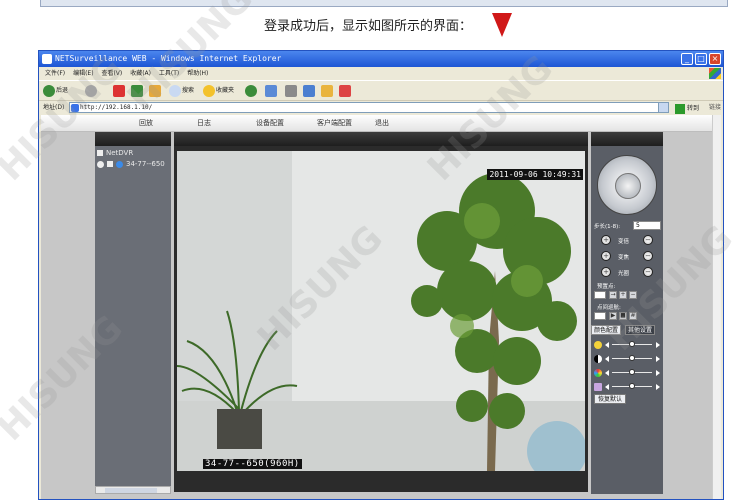 The image size is (748, 500). Describe the element at coordinates (47, 59) in the screenshot. I see `ie-icon` at that location.